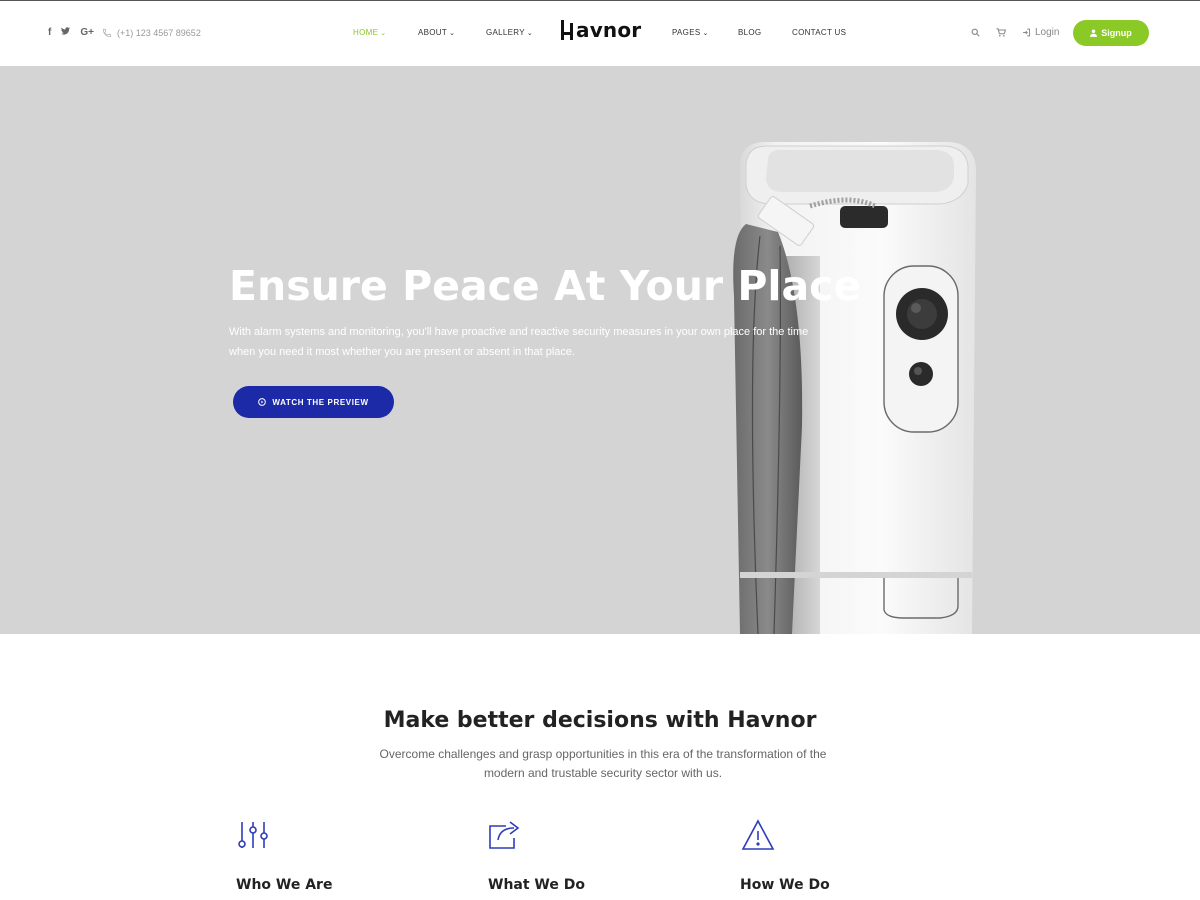 Image resolution: width=1200 pixels, height=900 pixels. Describe the element at coordinates (1013, 32) in the screenshot. I see `header-tools: Login` at that location.